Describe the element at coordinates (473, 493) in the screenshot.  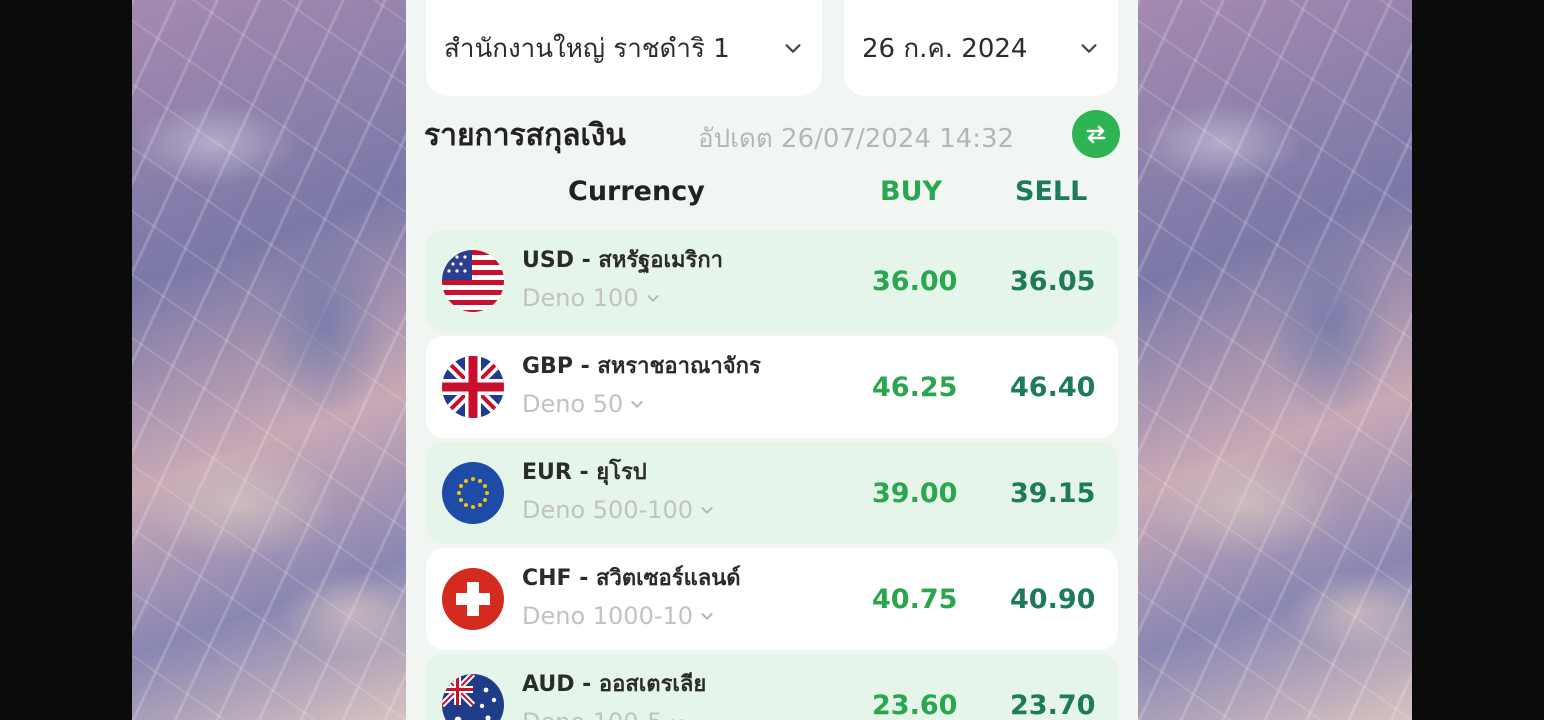
I see `eu-flag-icon` at that location.